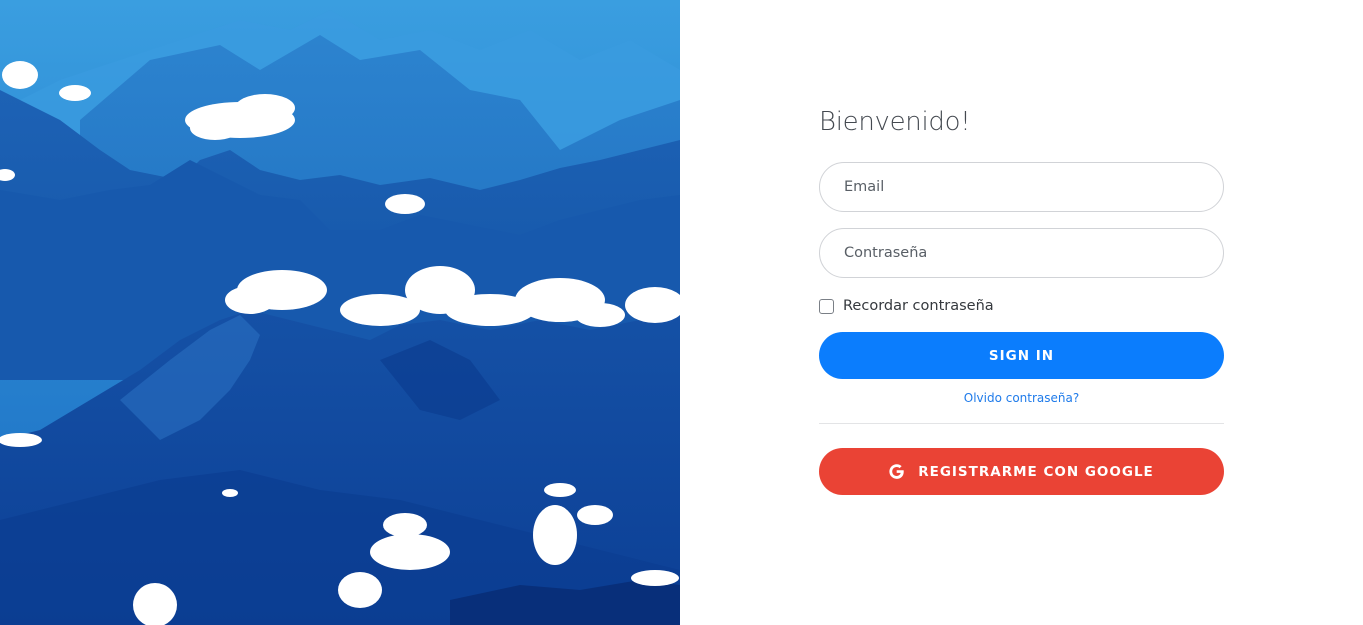 Image resolution: width=1363 pixels, height=625 pixels. What do you see at coordinates (896, 471) in the screenshot?
I see `google-g-icon` at bounding box center [896, 471].